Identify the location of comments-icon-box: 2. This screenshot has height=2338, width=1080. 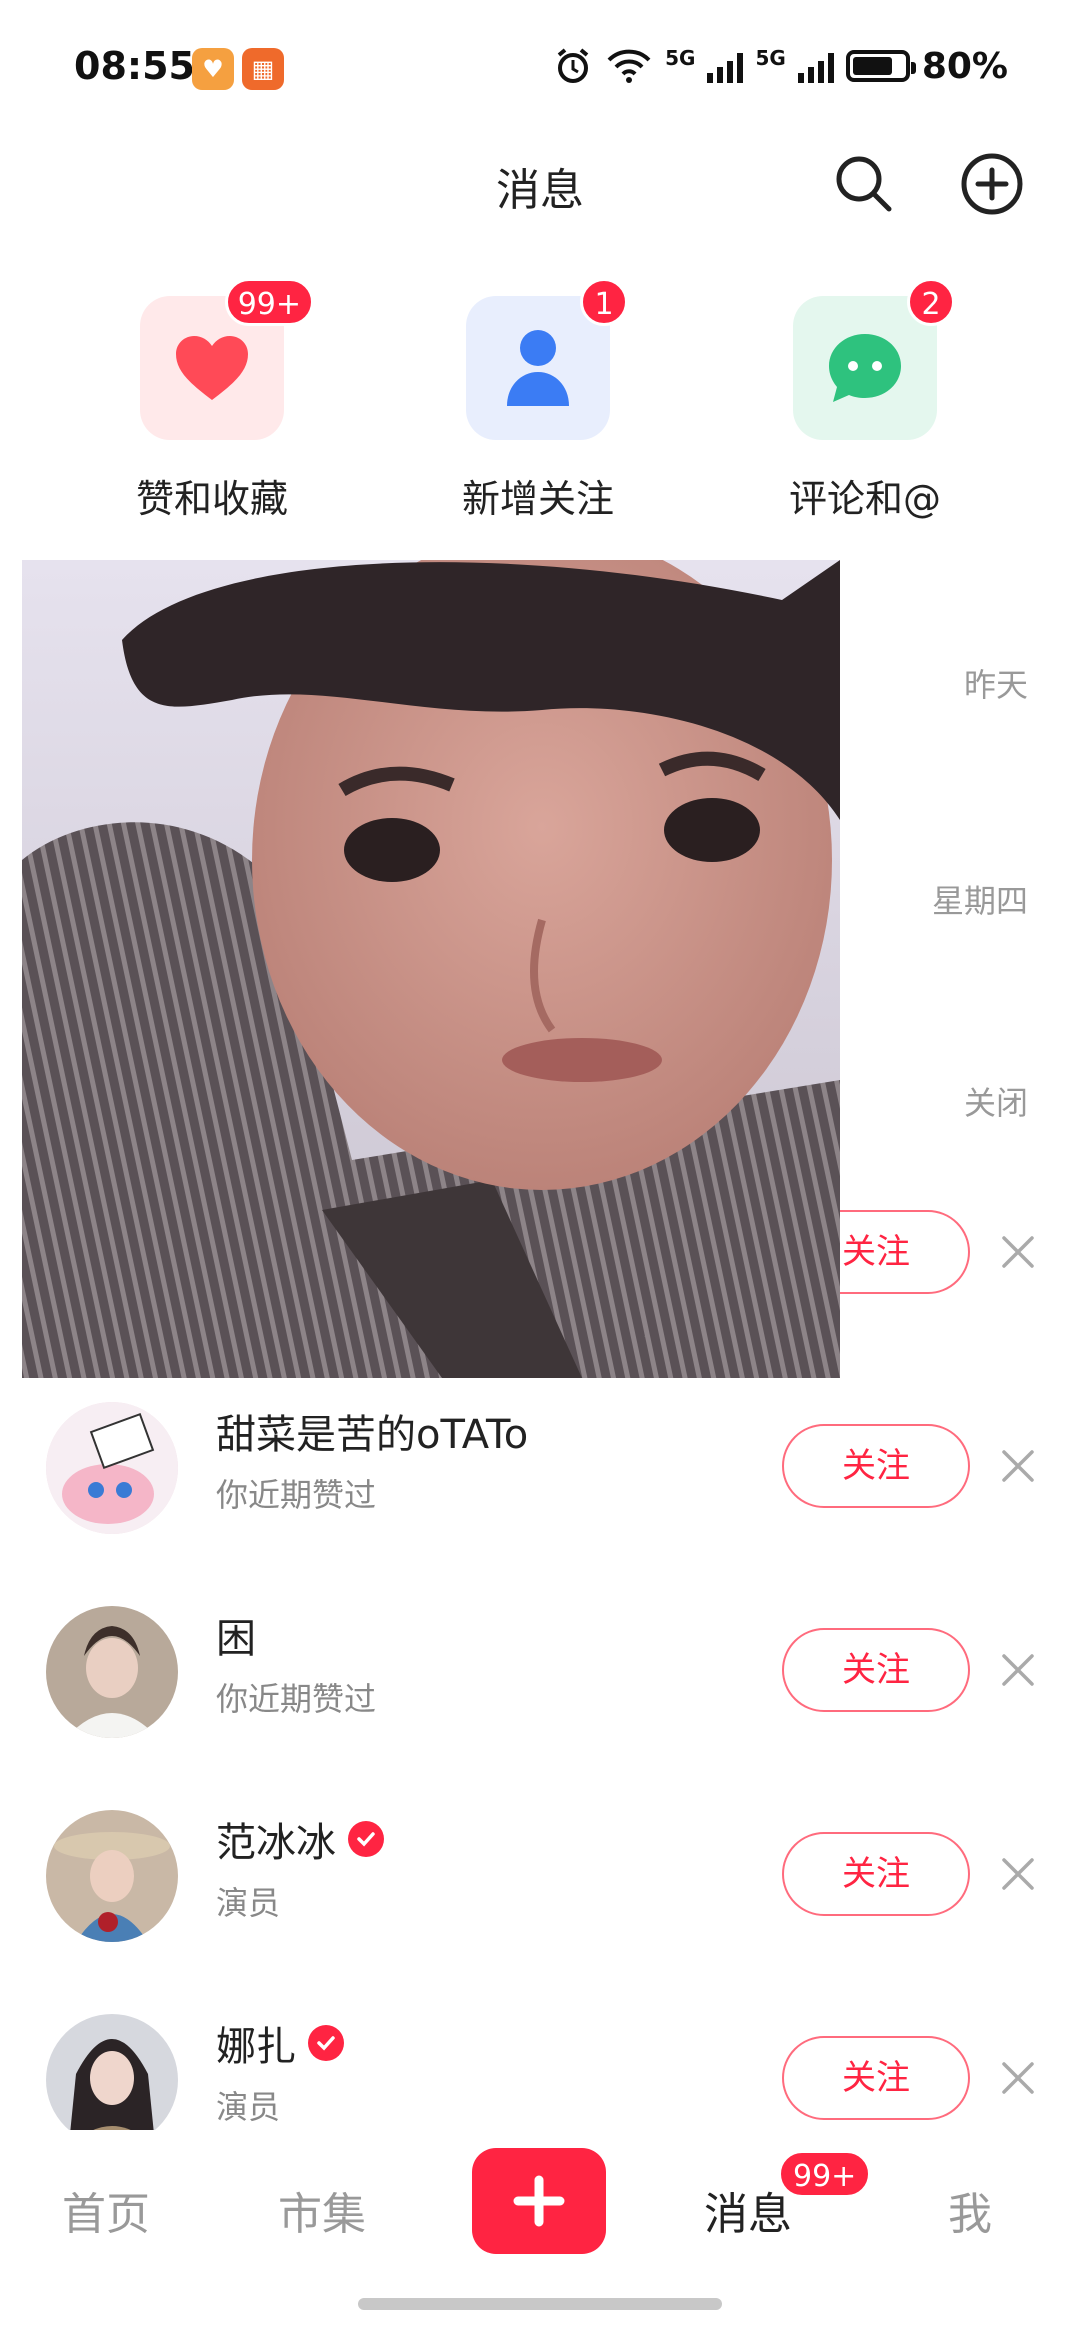
(874, 359).